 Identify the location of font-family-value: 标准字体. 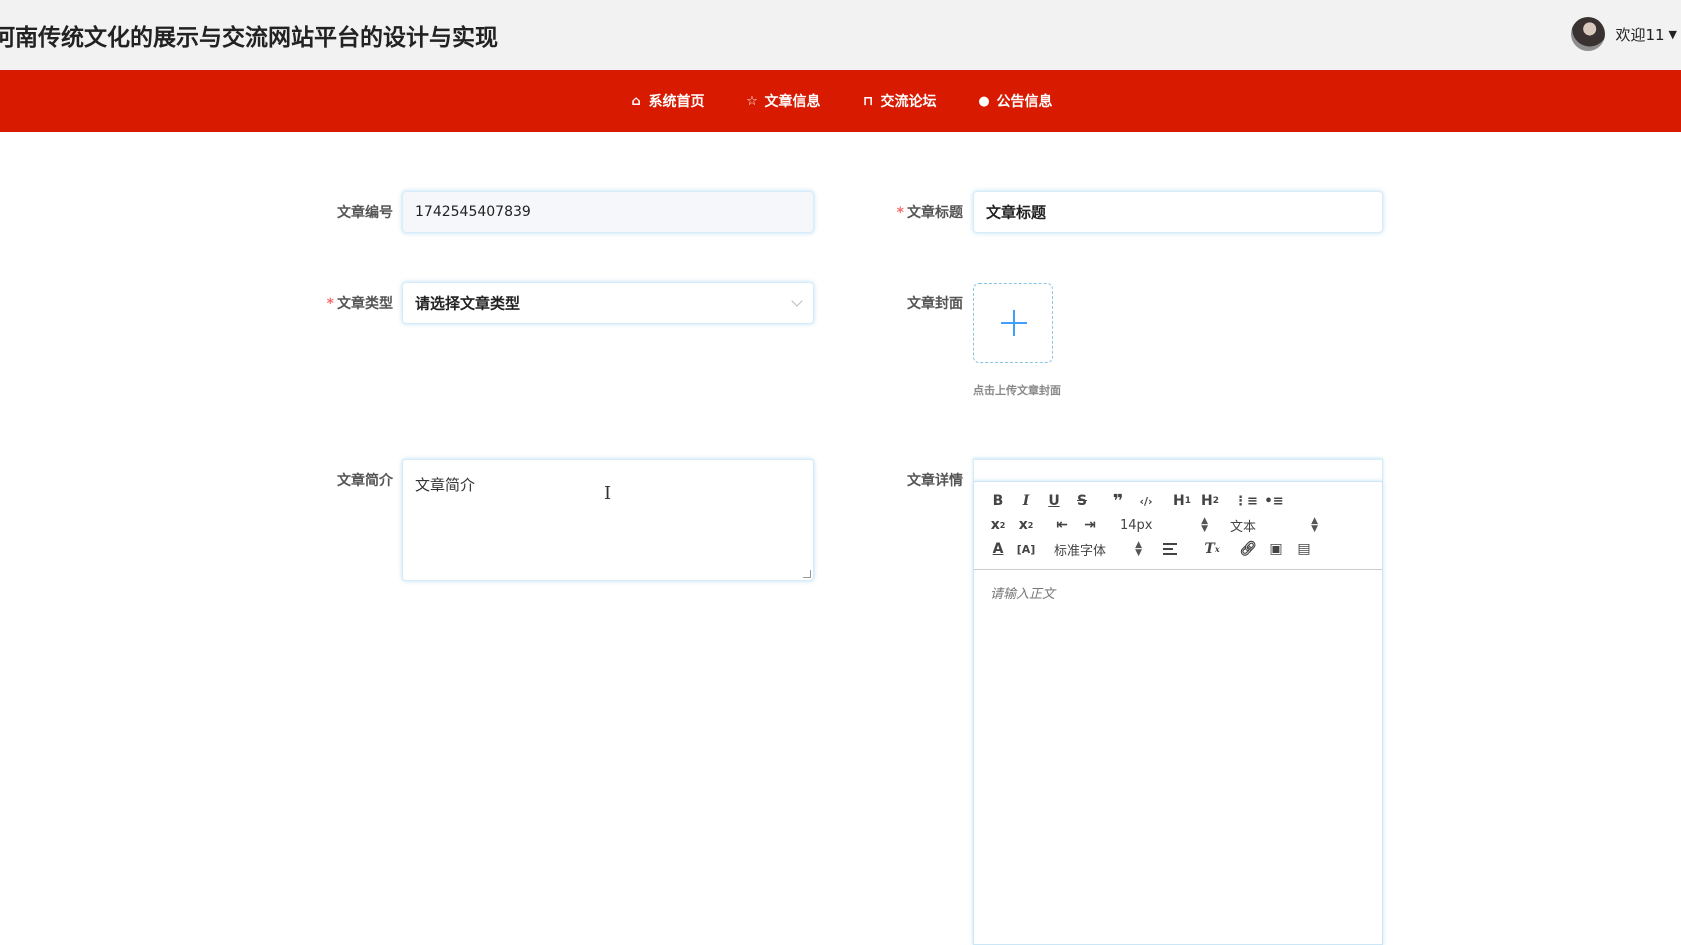
(1080, 551).